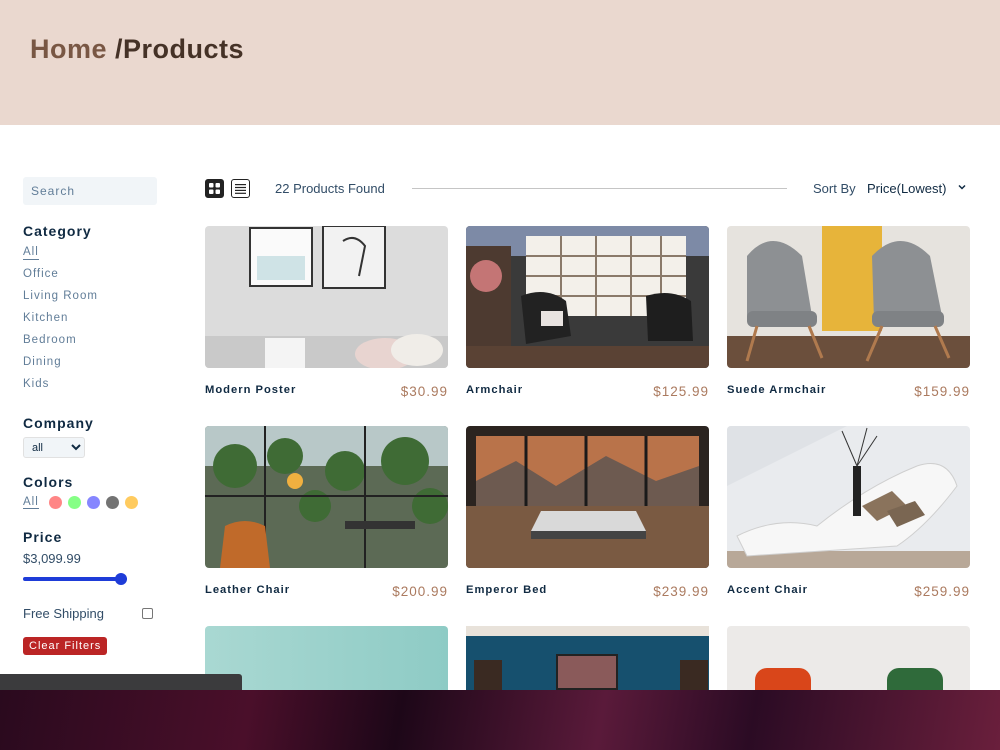 This screenshot has height=750, width=1000. Describe the element at coordinates (251, 390) in the screenshot. I see `product-name: Modern Poster` at that location.